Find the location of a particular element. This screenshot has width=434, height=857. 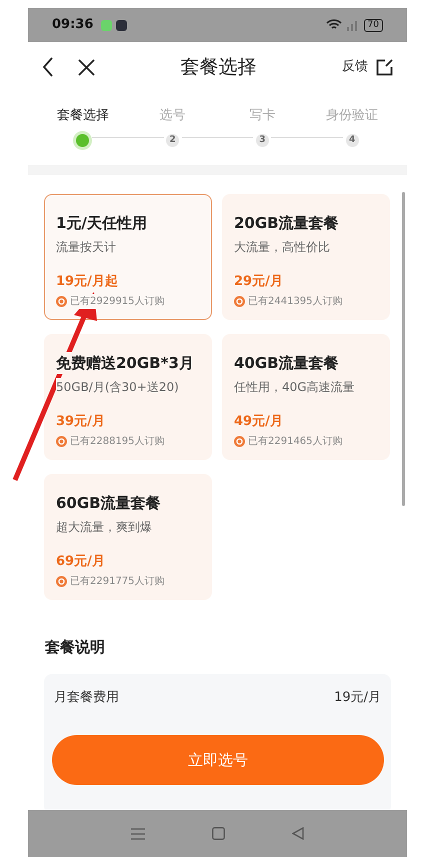

status-time: 09:36 is located at coordinates (73, 25).